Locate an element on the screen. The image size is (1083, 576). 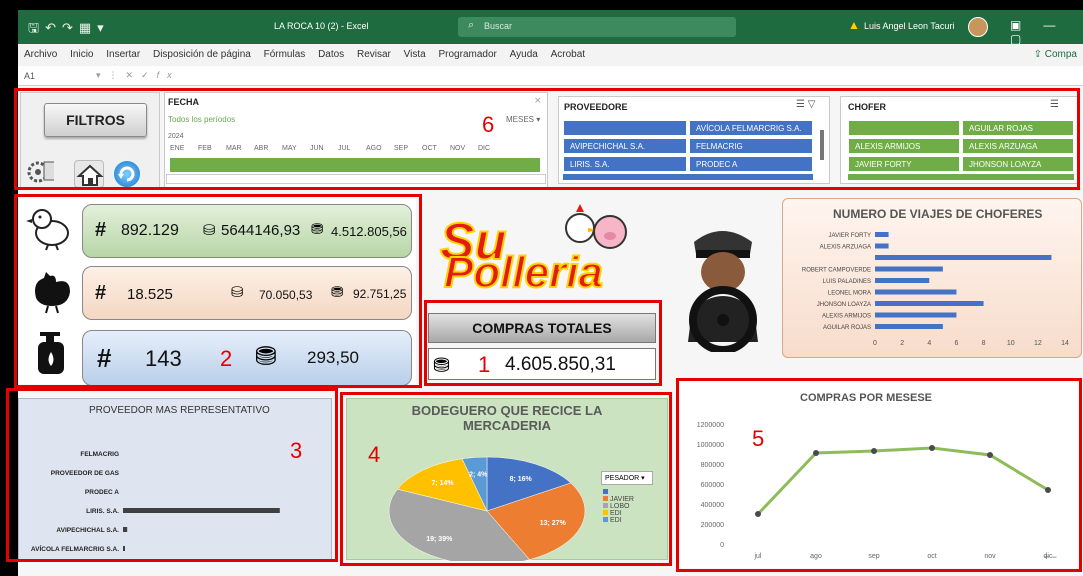
share-label: Compa is located at coordinates (1060, 54).